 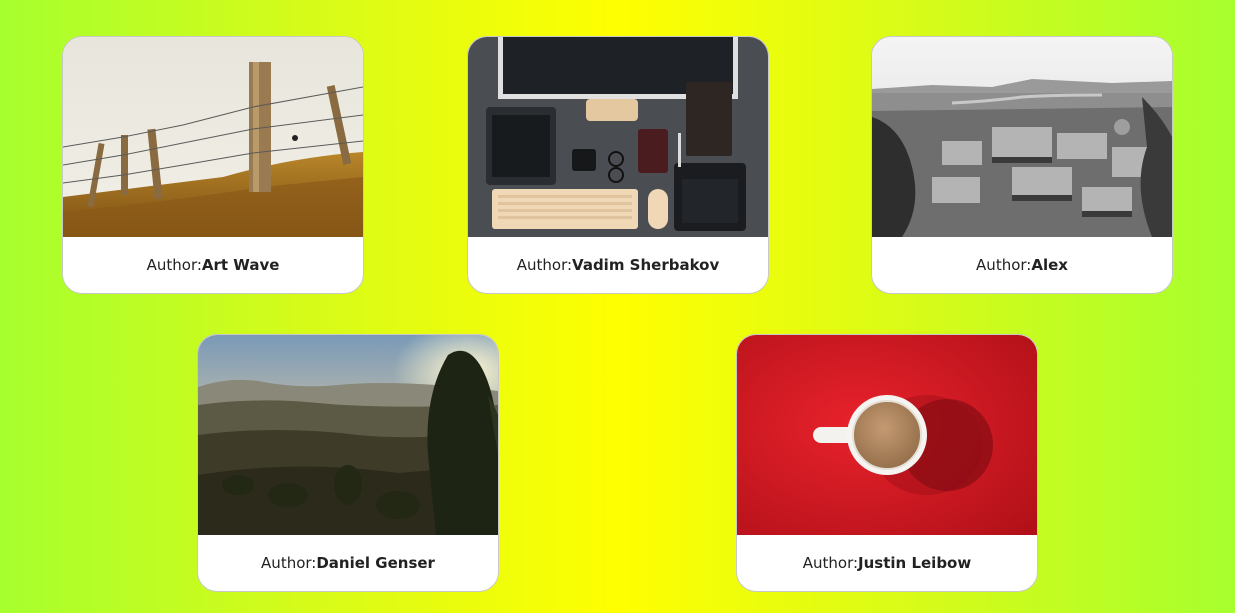 I want to click on author-name: Daniel Genser, so click(x=375, y=563).